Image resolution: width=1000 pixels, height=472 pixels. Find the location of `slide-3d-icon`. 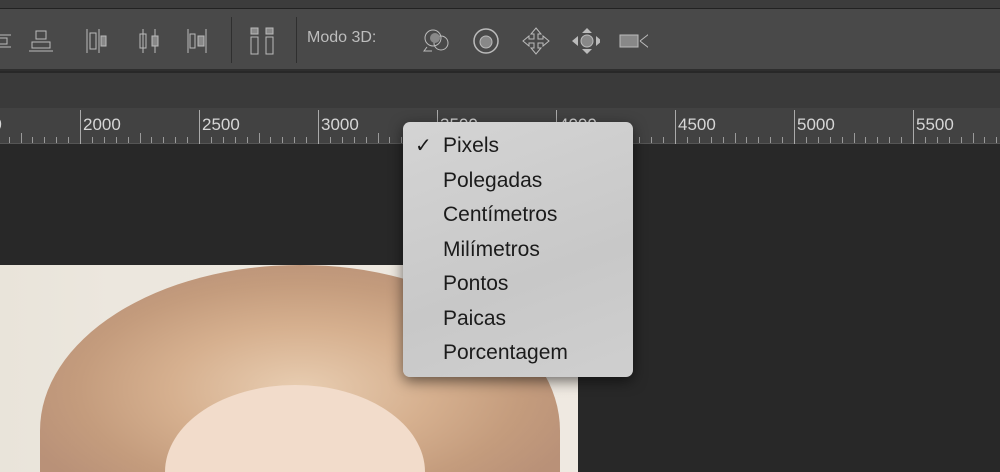

slide-3d-icon is located at coordinates (585, 41).